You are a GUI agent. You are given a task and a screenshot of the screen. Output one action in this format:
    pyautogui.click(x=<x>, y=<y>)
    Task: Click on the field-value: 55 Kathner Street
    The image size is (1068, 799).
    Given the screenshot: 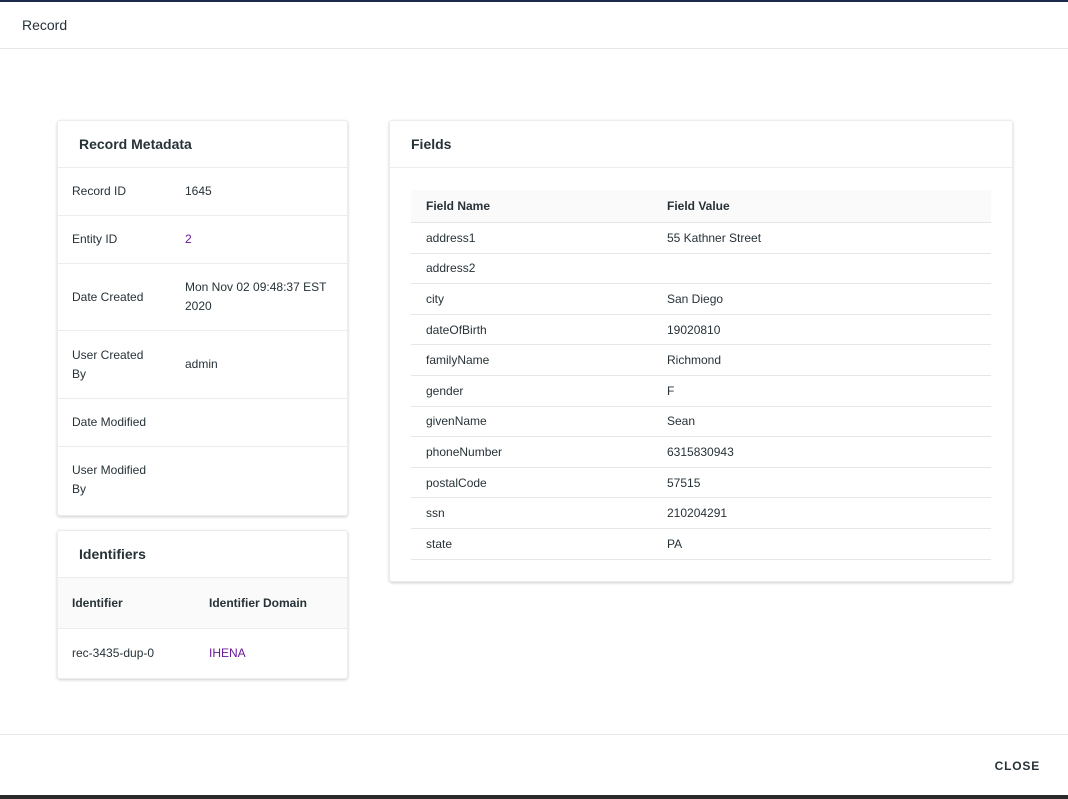 What is the action you would take?
    pyautogui.click(x=714, y=237)
    